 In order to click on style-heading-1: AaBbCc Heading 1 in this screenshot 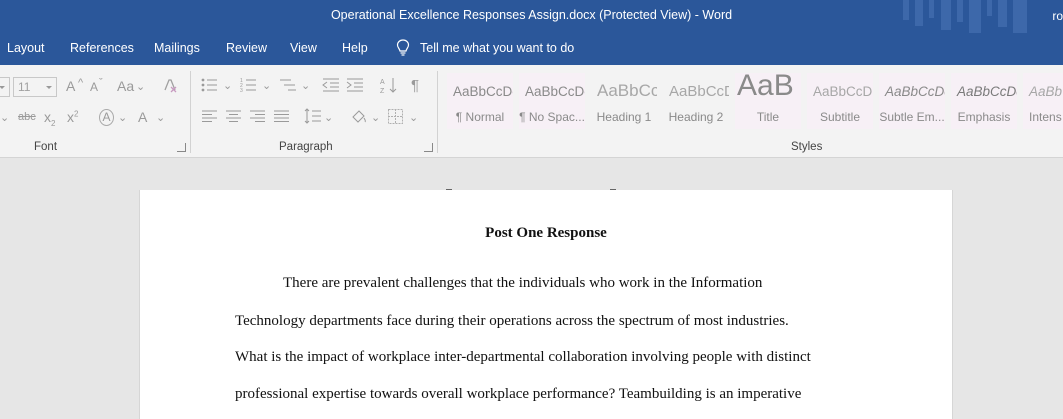, I will do `click(624, 101)`.